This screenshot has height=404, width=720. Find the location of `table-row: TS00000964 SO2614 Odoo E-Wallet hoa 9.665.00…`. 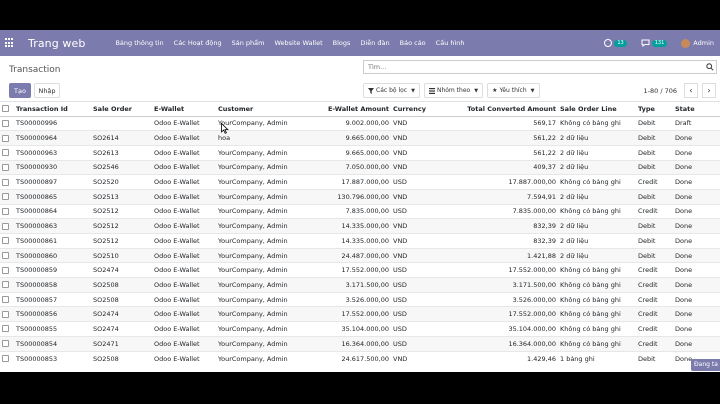

table-row: TS00000964 SO2614 Odoo E-Wallet hoa 9.665.00… is located at coordinates (360, 138).